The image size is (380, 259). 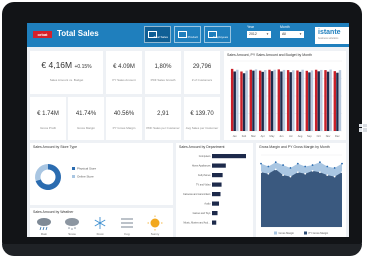 What do you see at coordinates (124, 128) in the screenshot?
I see `kpi-label: PY Gross Margin` at bounding box center [124, 128].